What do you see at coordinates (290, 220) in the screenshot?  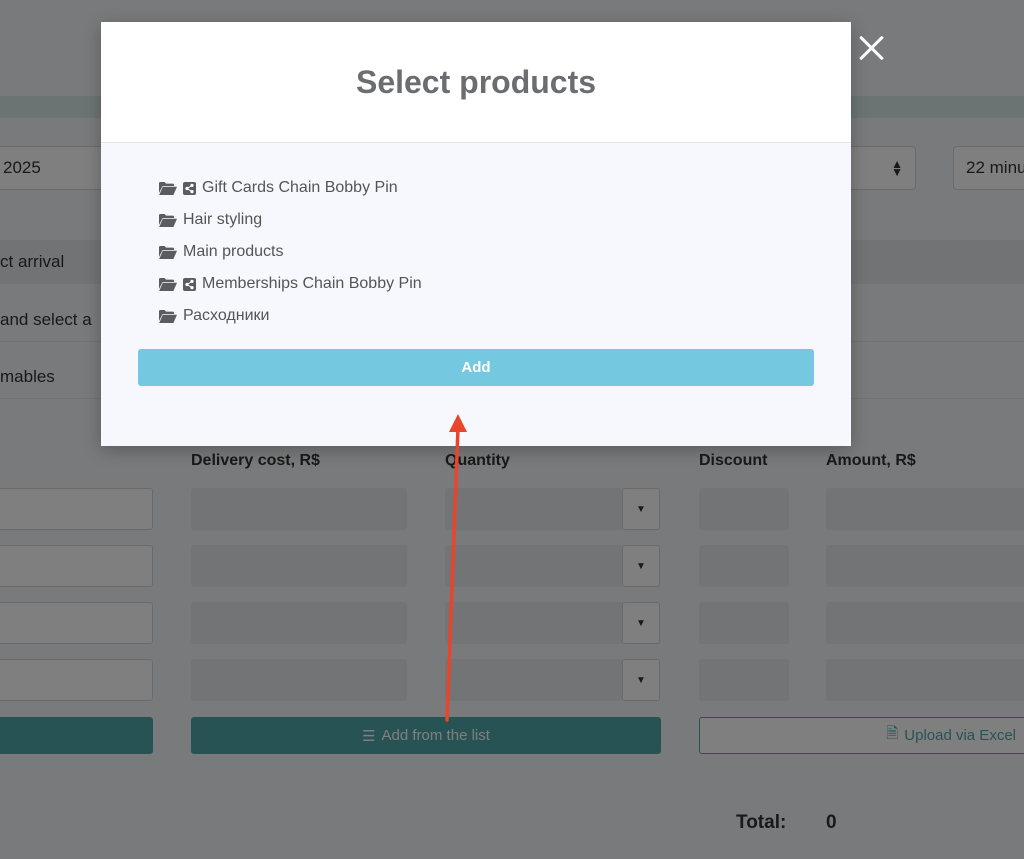 I see `tree-item-hair-styling: Hair styling` at bounding box center [290, 220].